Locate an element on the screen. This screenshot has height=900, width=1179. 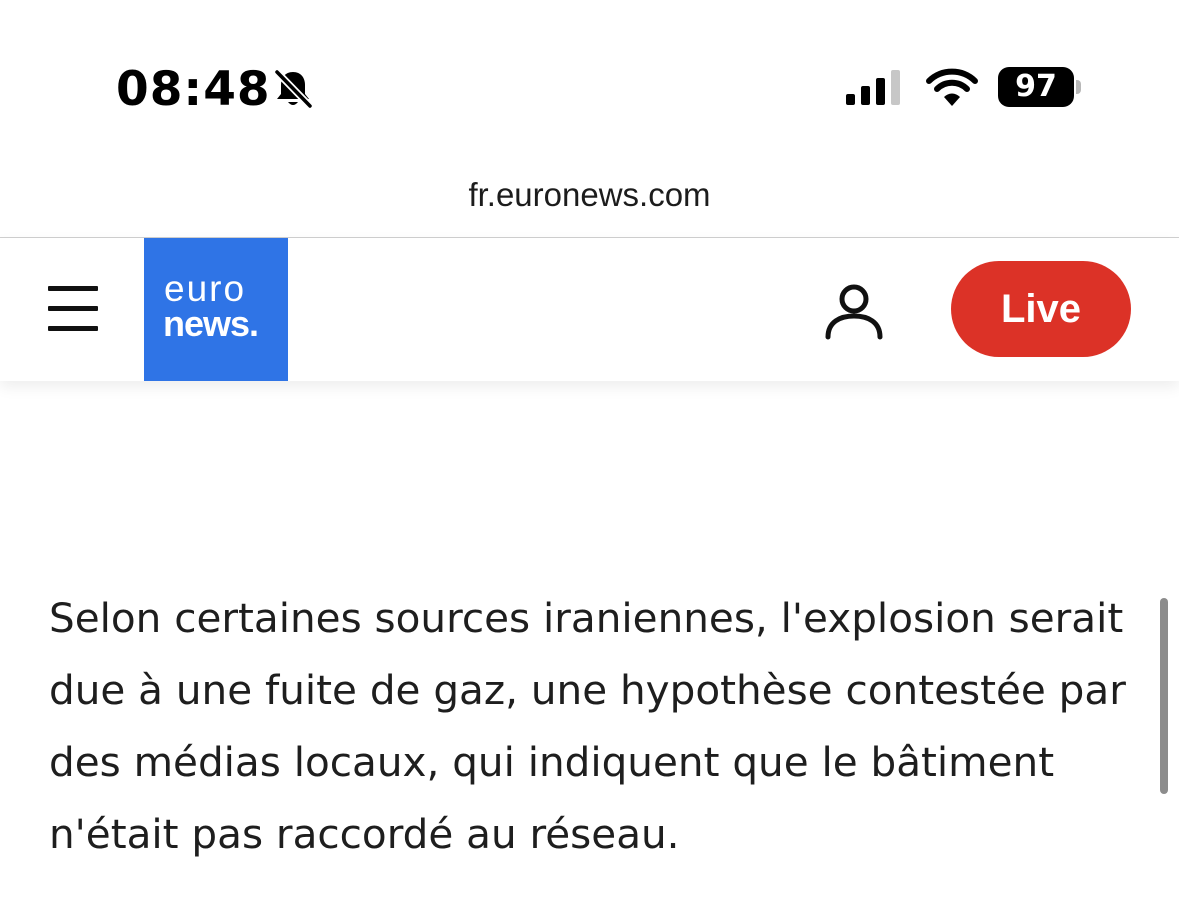
hamburger-menu-icon is located at coordinates (73, 309).